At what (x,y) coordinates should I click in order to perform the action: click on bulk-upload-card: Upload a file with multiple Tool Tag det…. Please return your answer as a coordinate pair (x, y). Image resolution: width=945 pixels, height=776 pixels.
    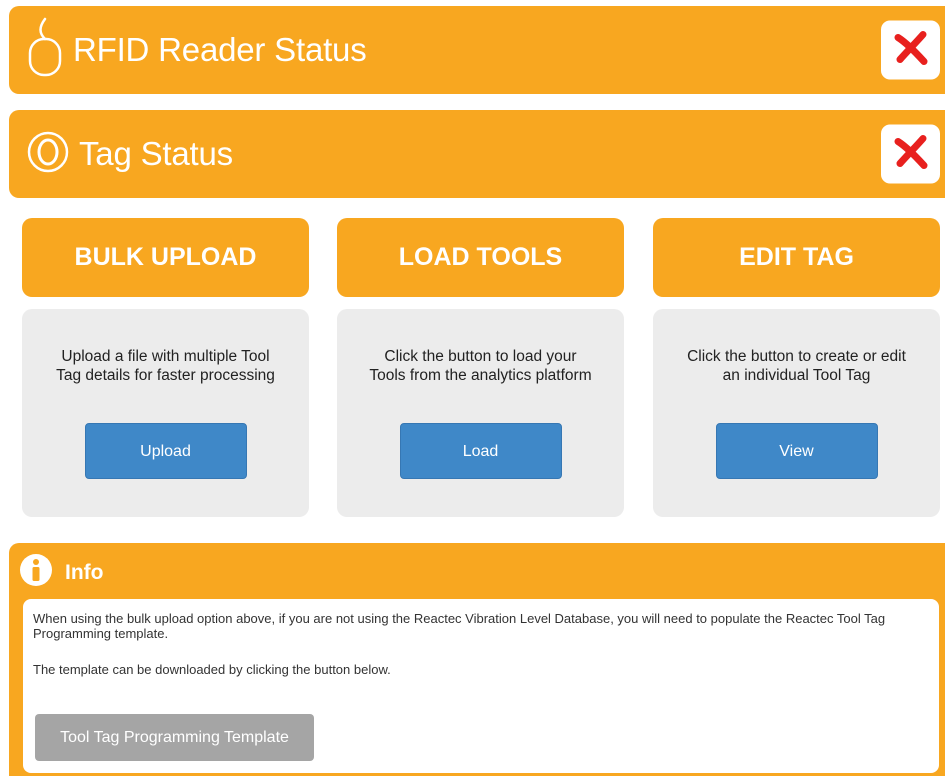
    Looking at the image, I should click on (165, 413).